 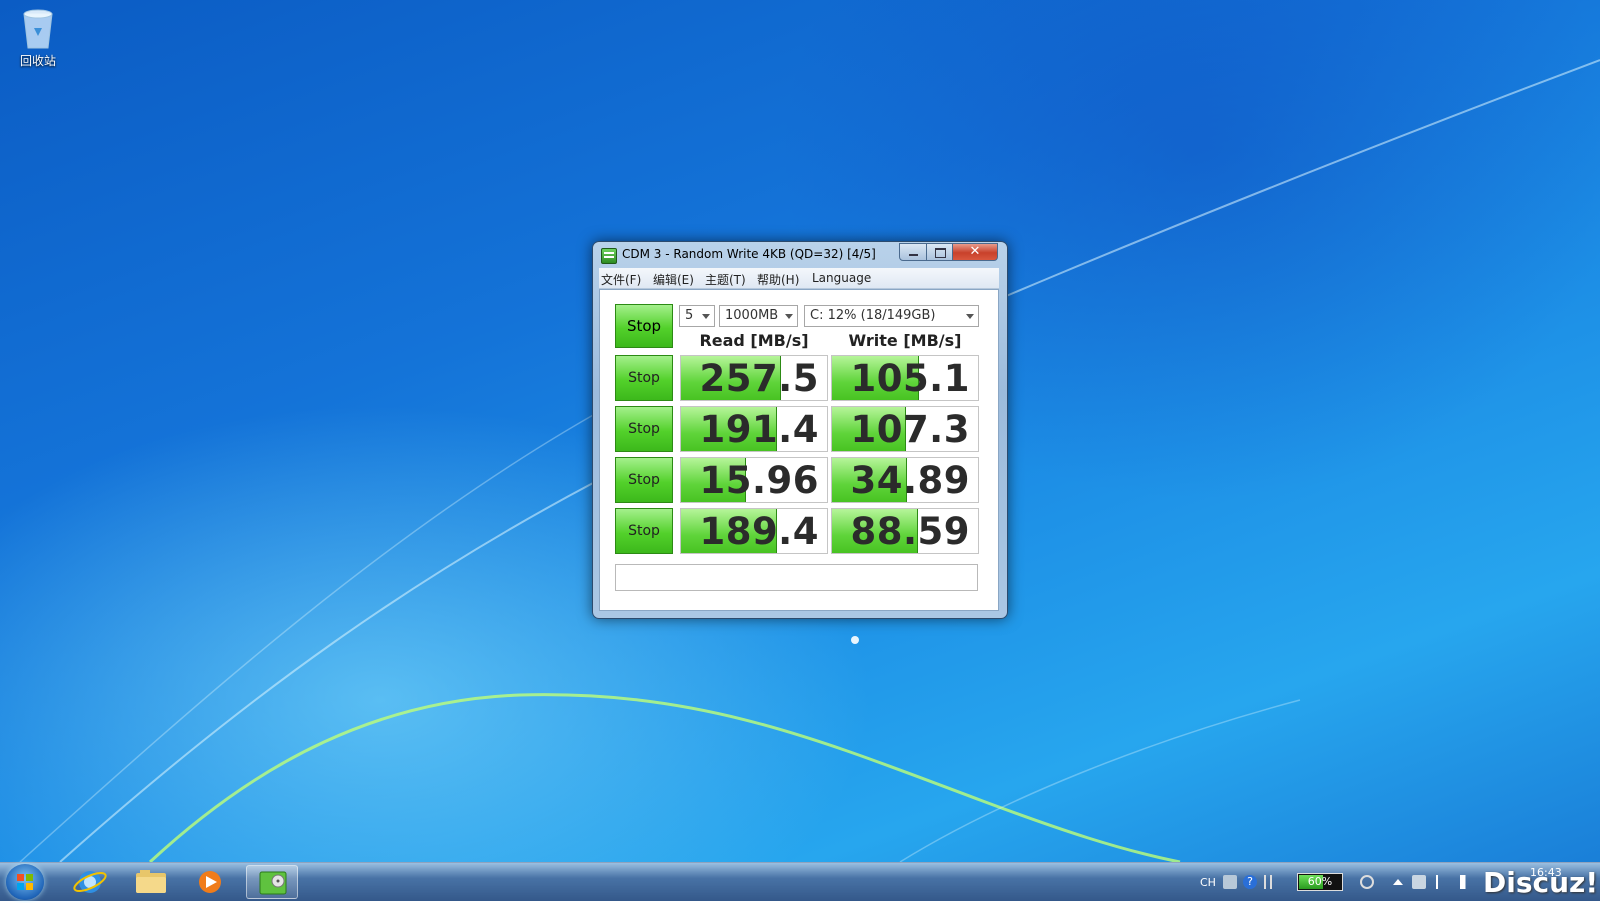 I want to click on 512k-read-cell: 191.4, so click(x=754, y=429).